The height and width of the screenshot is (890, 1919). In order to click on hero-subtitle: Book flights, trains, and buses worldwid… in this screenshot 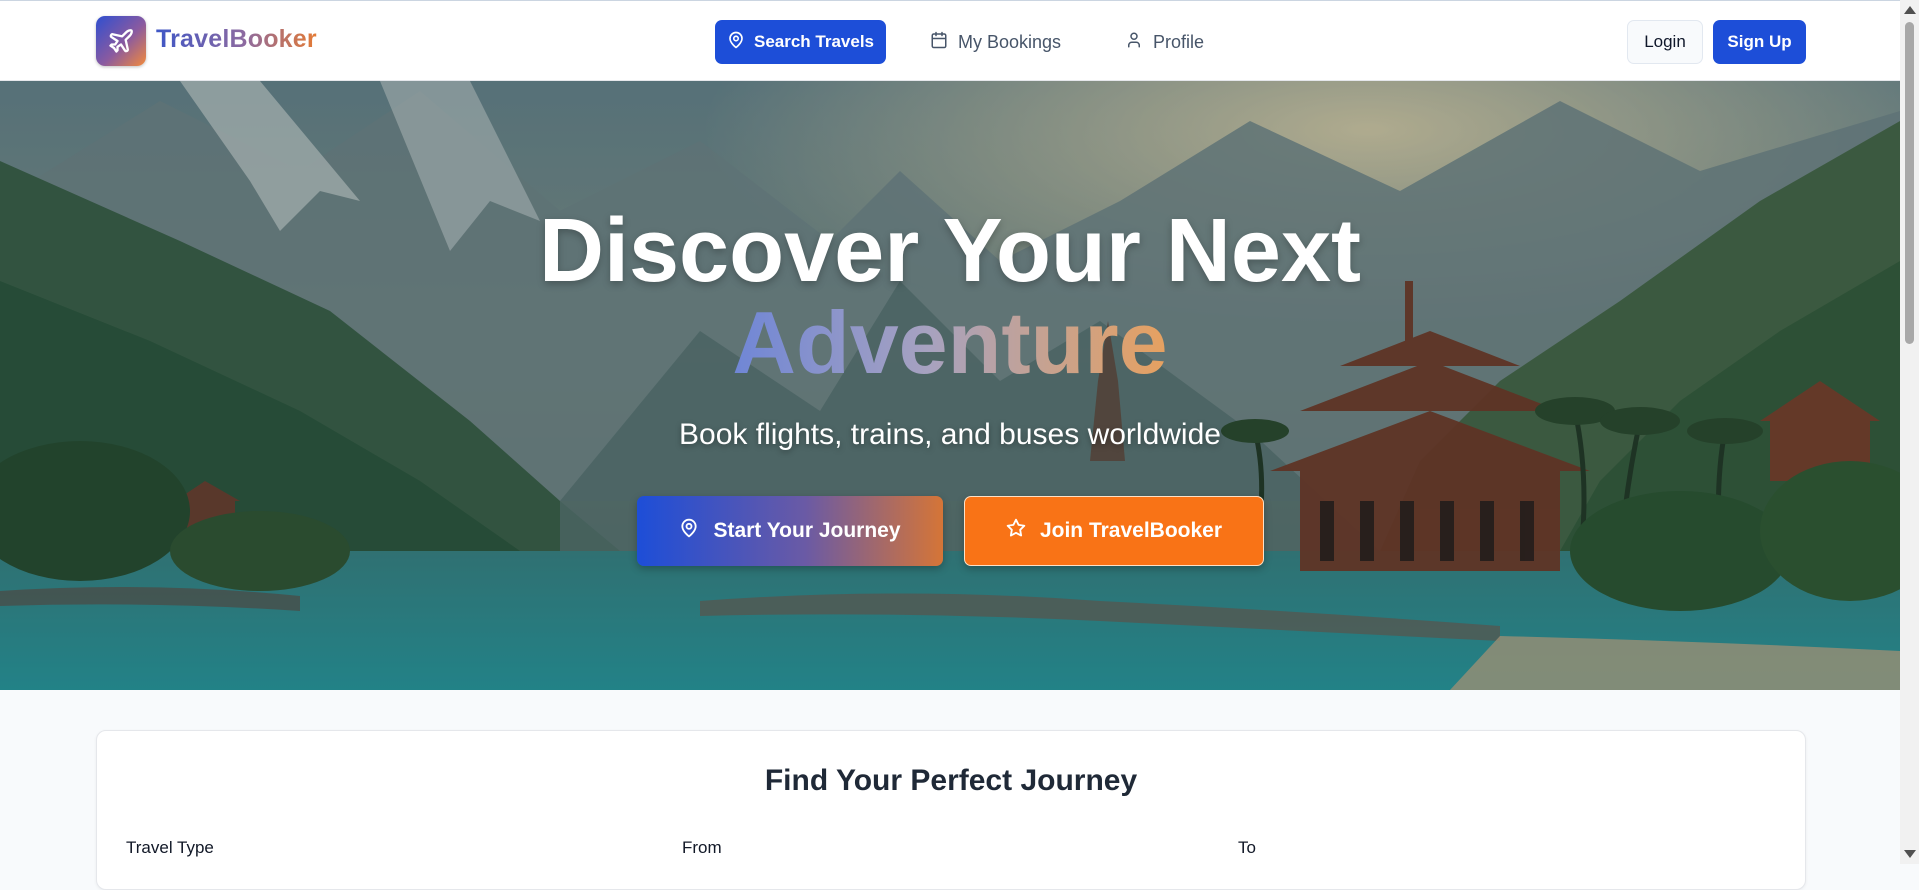, I will do `click(950, 434)`.